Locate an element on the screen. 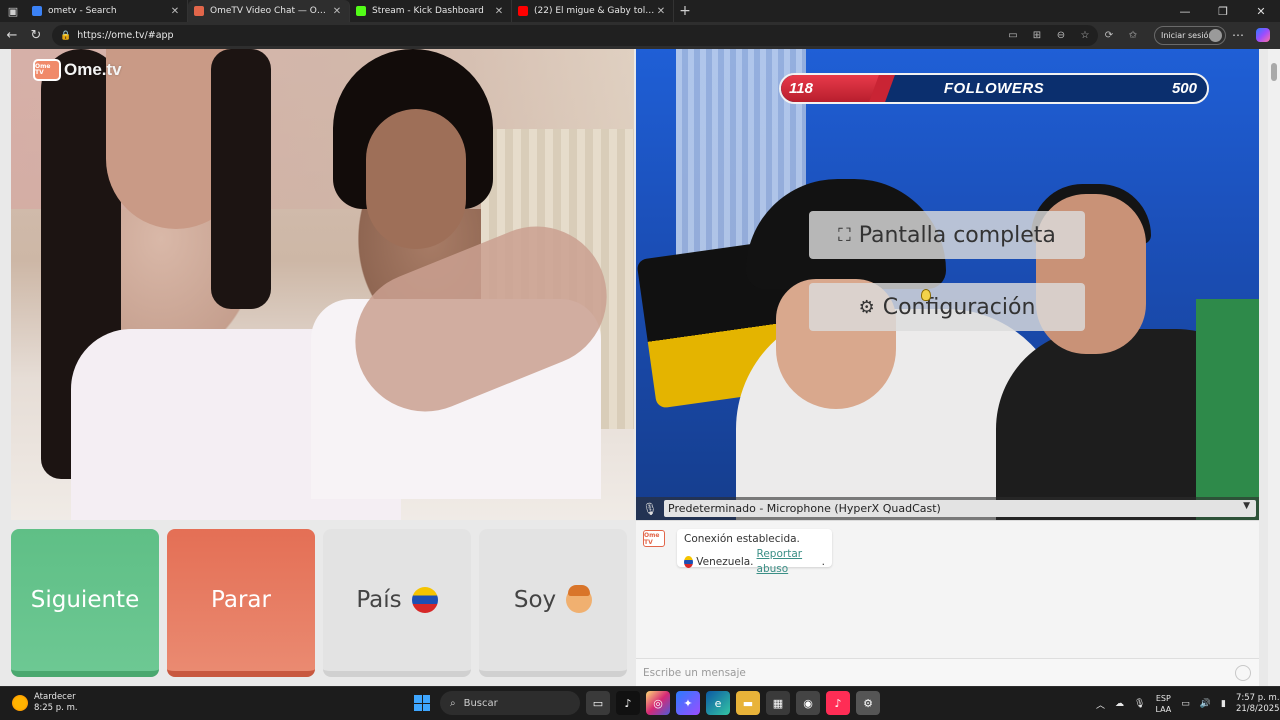 This screenshot has height=720, width=1280. fullscreen-label: Pantalla completa is located at coordinates (957, 235).